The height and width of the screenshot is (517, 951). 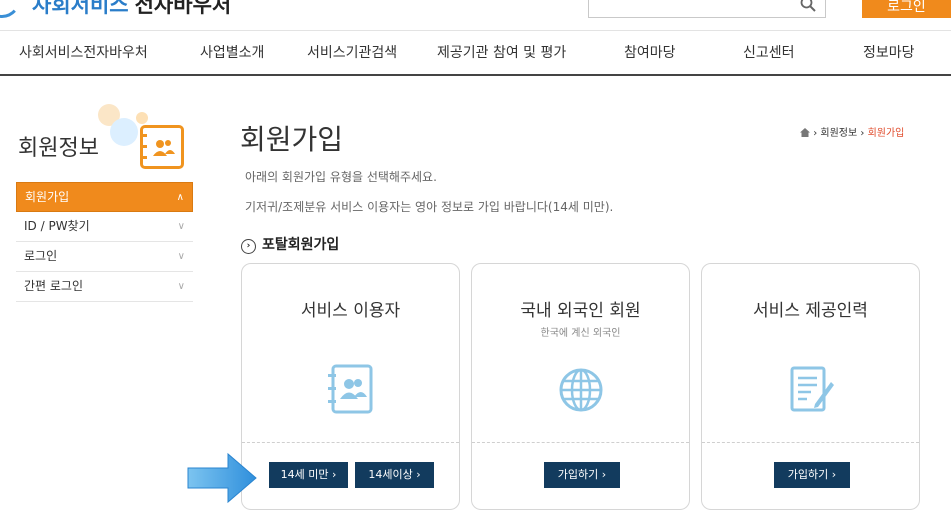 I want to click on card-title: 서비스 제공인력, so click(x=810, y=311).